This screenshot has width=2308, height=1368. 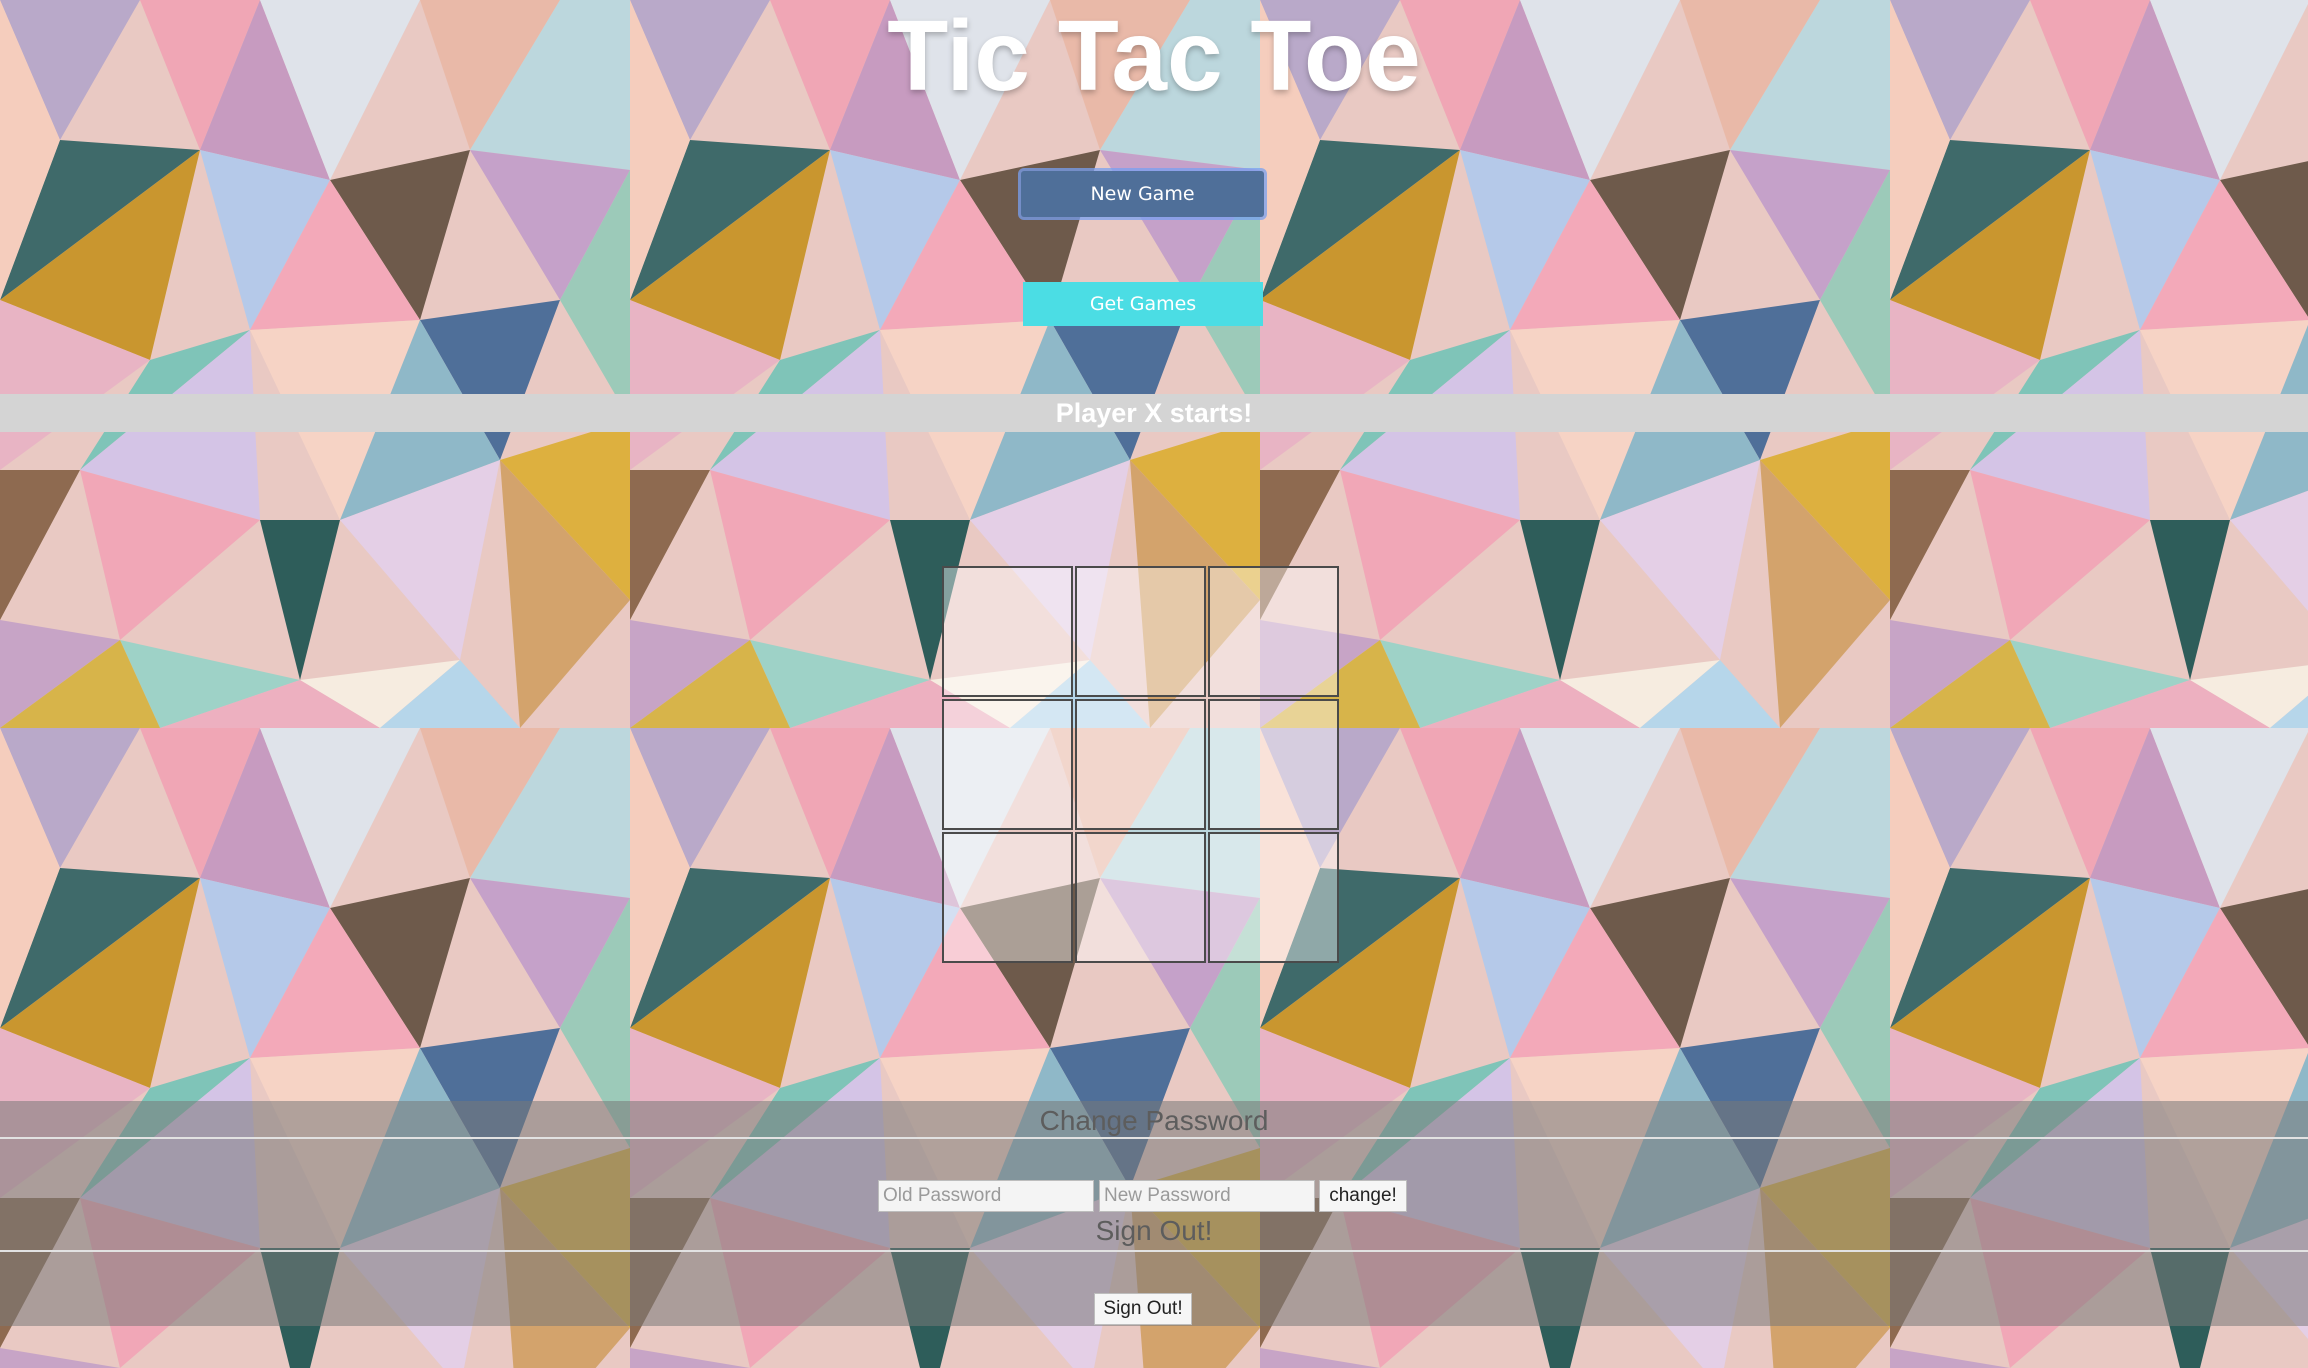 I want to click on sign-out-heading: Sign Out!, so click(x=1154, y=1230).